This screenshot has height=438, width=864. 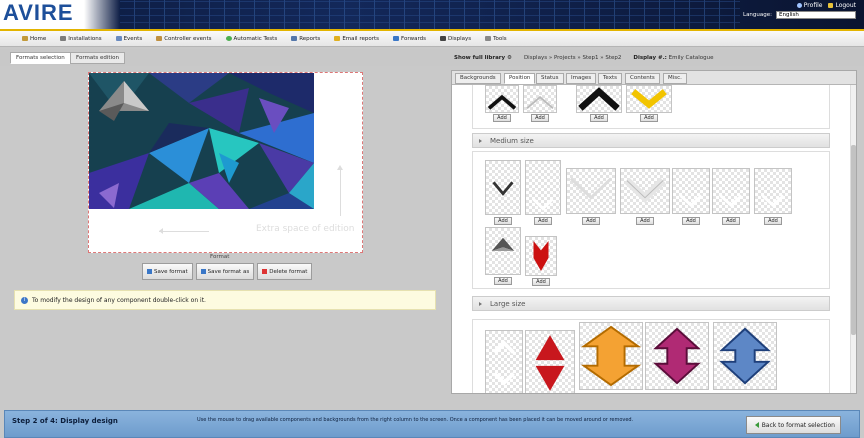 What do you see at coordinates (38, 12) in the screenshot?
I see `logo-text: AVIRE` at bounding box center [38, 12].